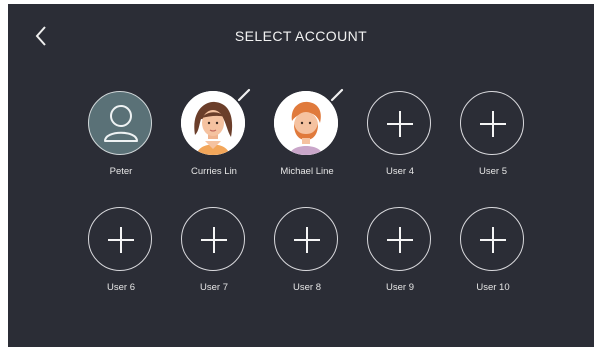 The width and height of the screenshot is (600, 351). What do you see at coordinates (121, 287) in the screenshot?
I see `account-label: User 6` at bounding box center [121, 287].